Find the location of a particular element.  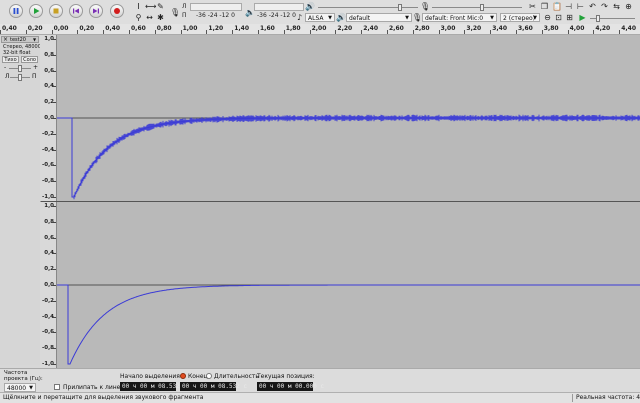

rec-meter-scale: -36 -24 -12 0 is located at coordinates (215, 15).